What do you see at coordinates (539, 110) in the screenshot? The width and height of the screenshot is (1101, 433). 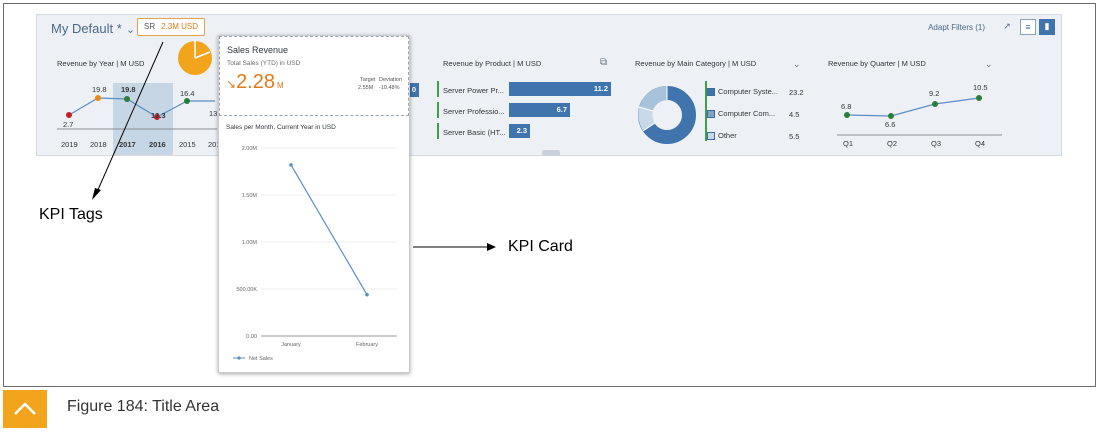 I see `product-bar: 6.7` at bounding box center [539, 110].